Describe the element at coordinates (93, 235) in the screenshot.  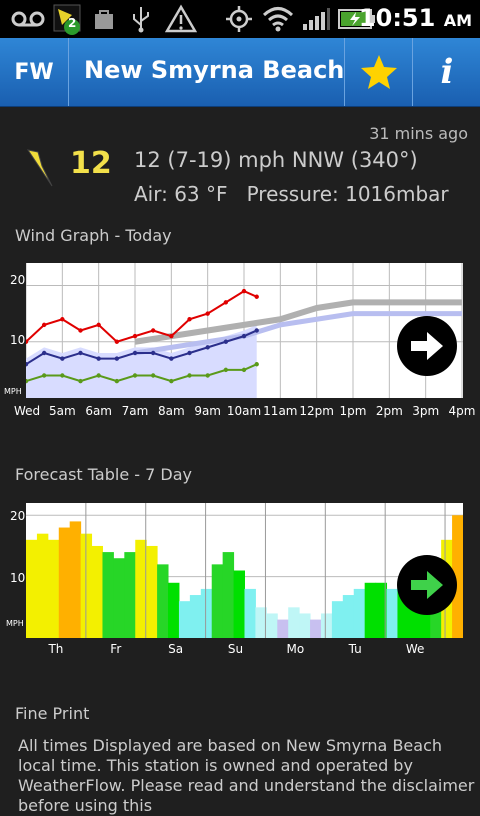
I see `wind-graph-title: Wind Graph - Today` at that location.